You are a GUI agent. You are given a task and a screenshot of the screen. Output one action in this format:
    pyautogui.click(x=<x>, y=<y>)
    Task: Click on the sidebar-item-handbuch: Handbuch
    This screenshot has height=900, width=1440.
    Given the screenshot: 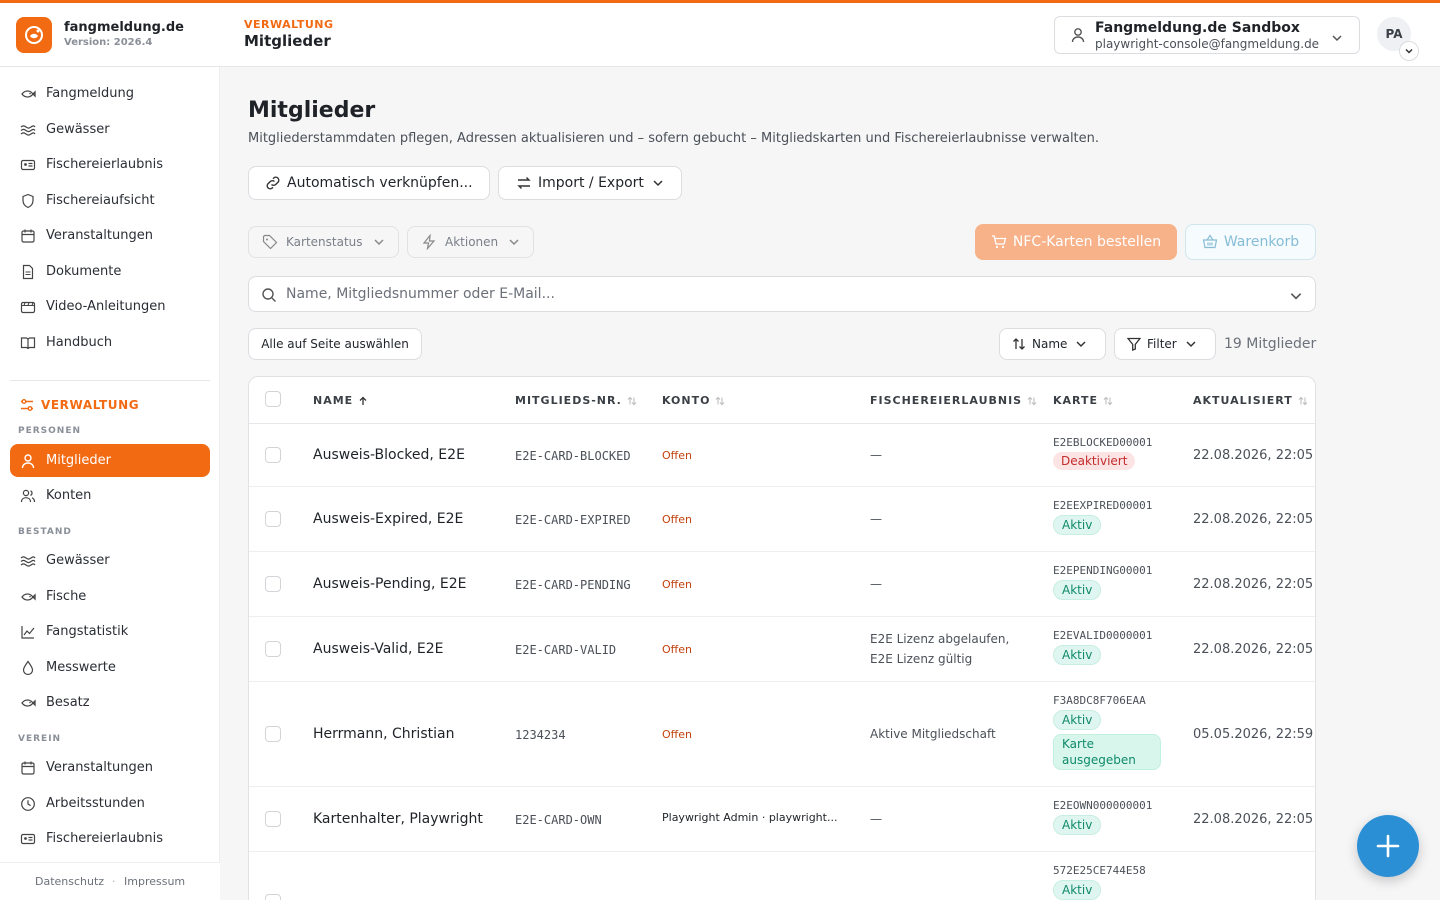 What is the action you would take?
    pyautogui.click(x=110, y=342)
    